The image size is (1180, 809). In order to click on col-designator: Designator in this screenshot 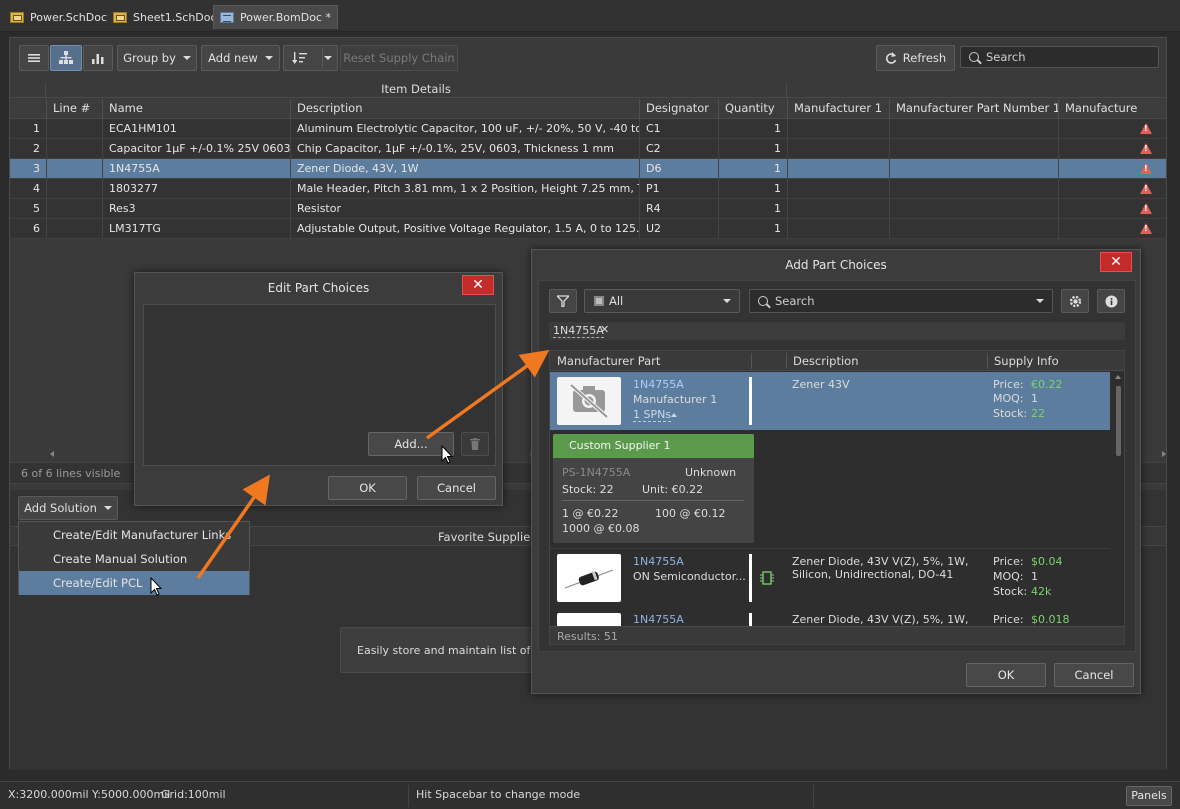, I will do `click(678, 109)`.